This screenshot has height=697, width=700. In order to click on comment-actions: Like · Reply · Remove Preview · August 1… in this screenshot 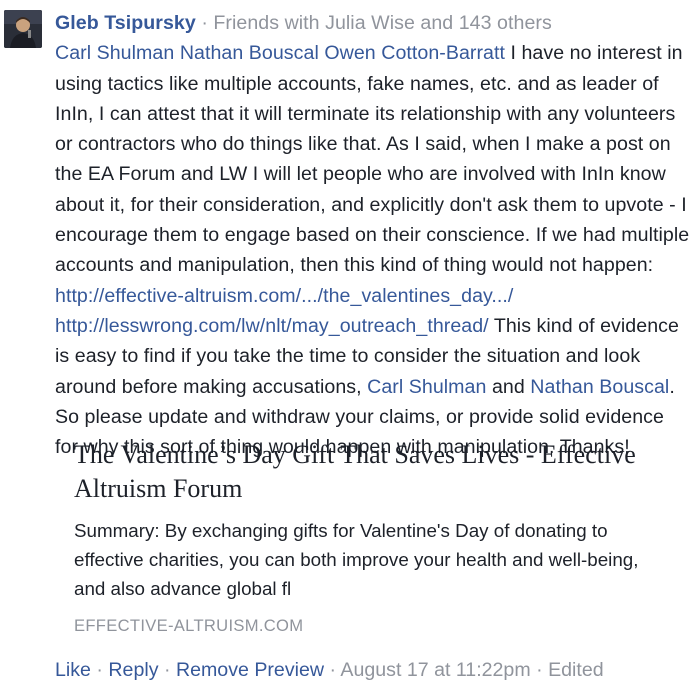, I will do `click(329, 670)`.